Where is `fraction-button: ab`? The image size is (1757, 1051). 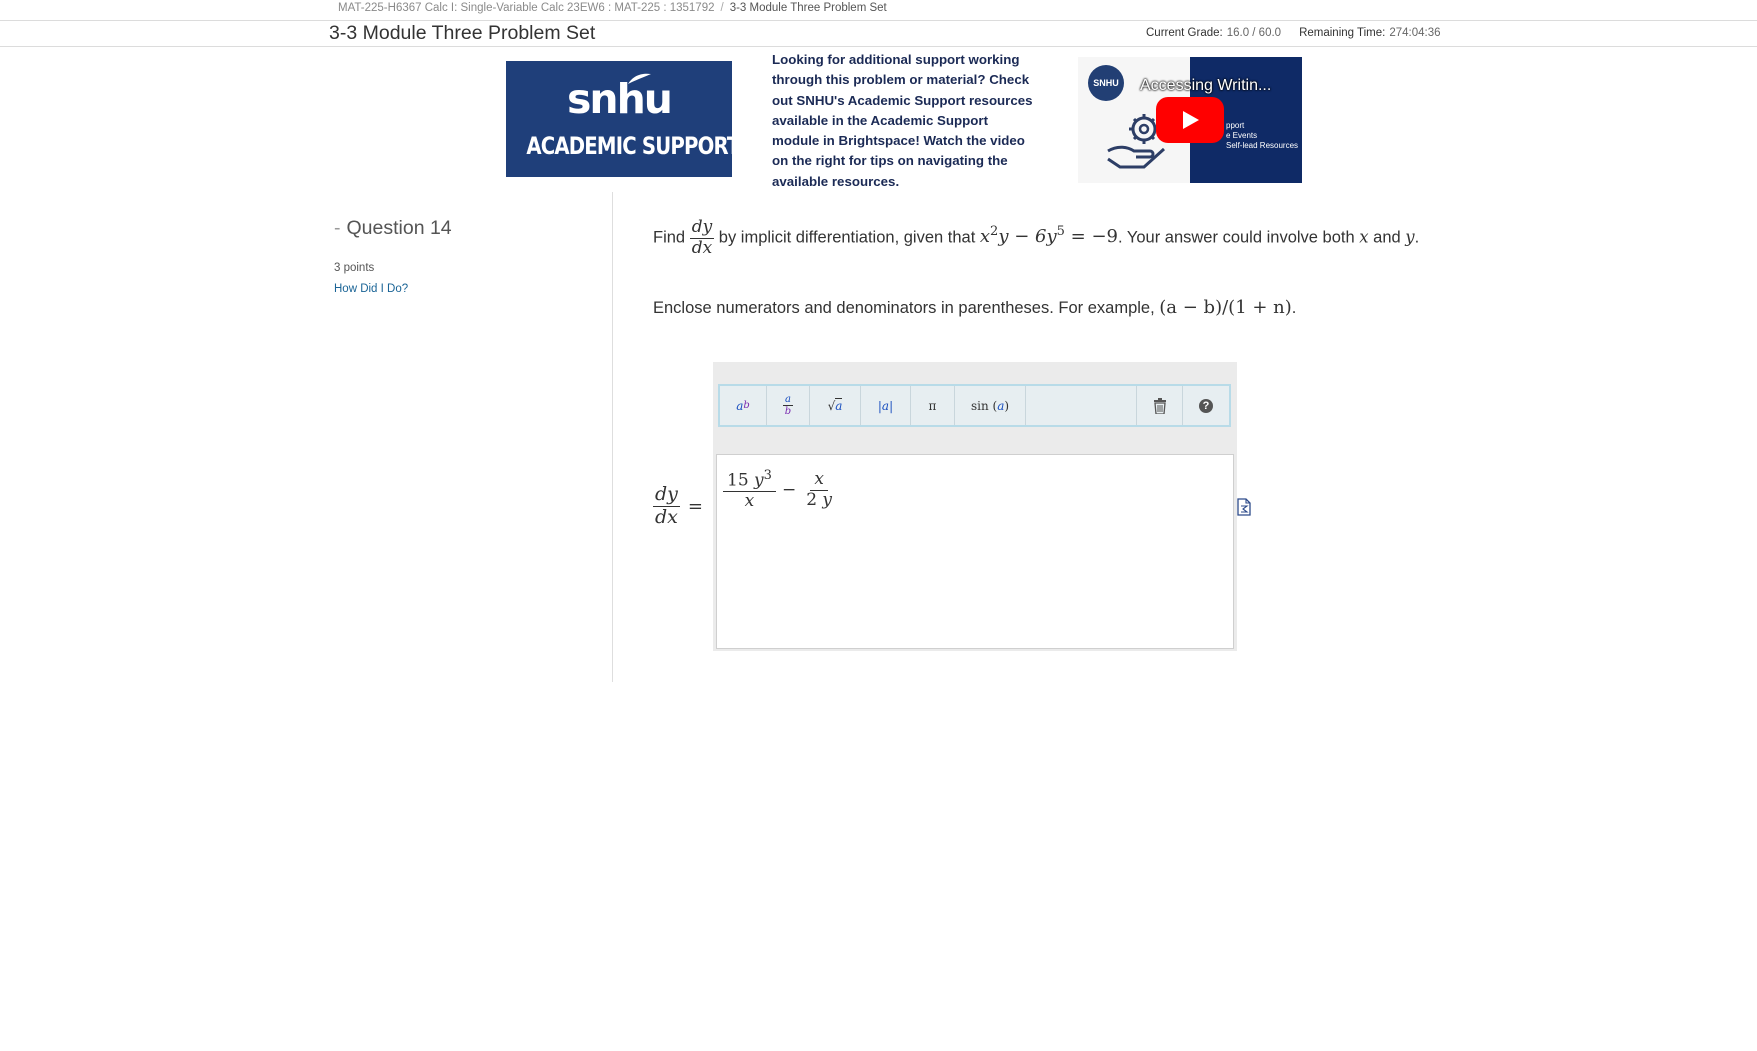
fraction-button: ab is located at coordinates (788, 405).